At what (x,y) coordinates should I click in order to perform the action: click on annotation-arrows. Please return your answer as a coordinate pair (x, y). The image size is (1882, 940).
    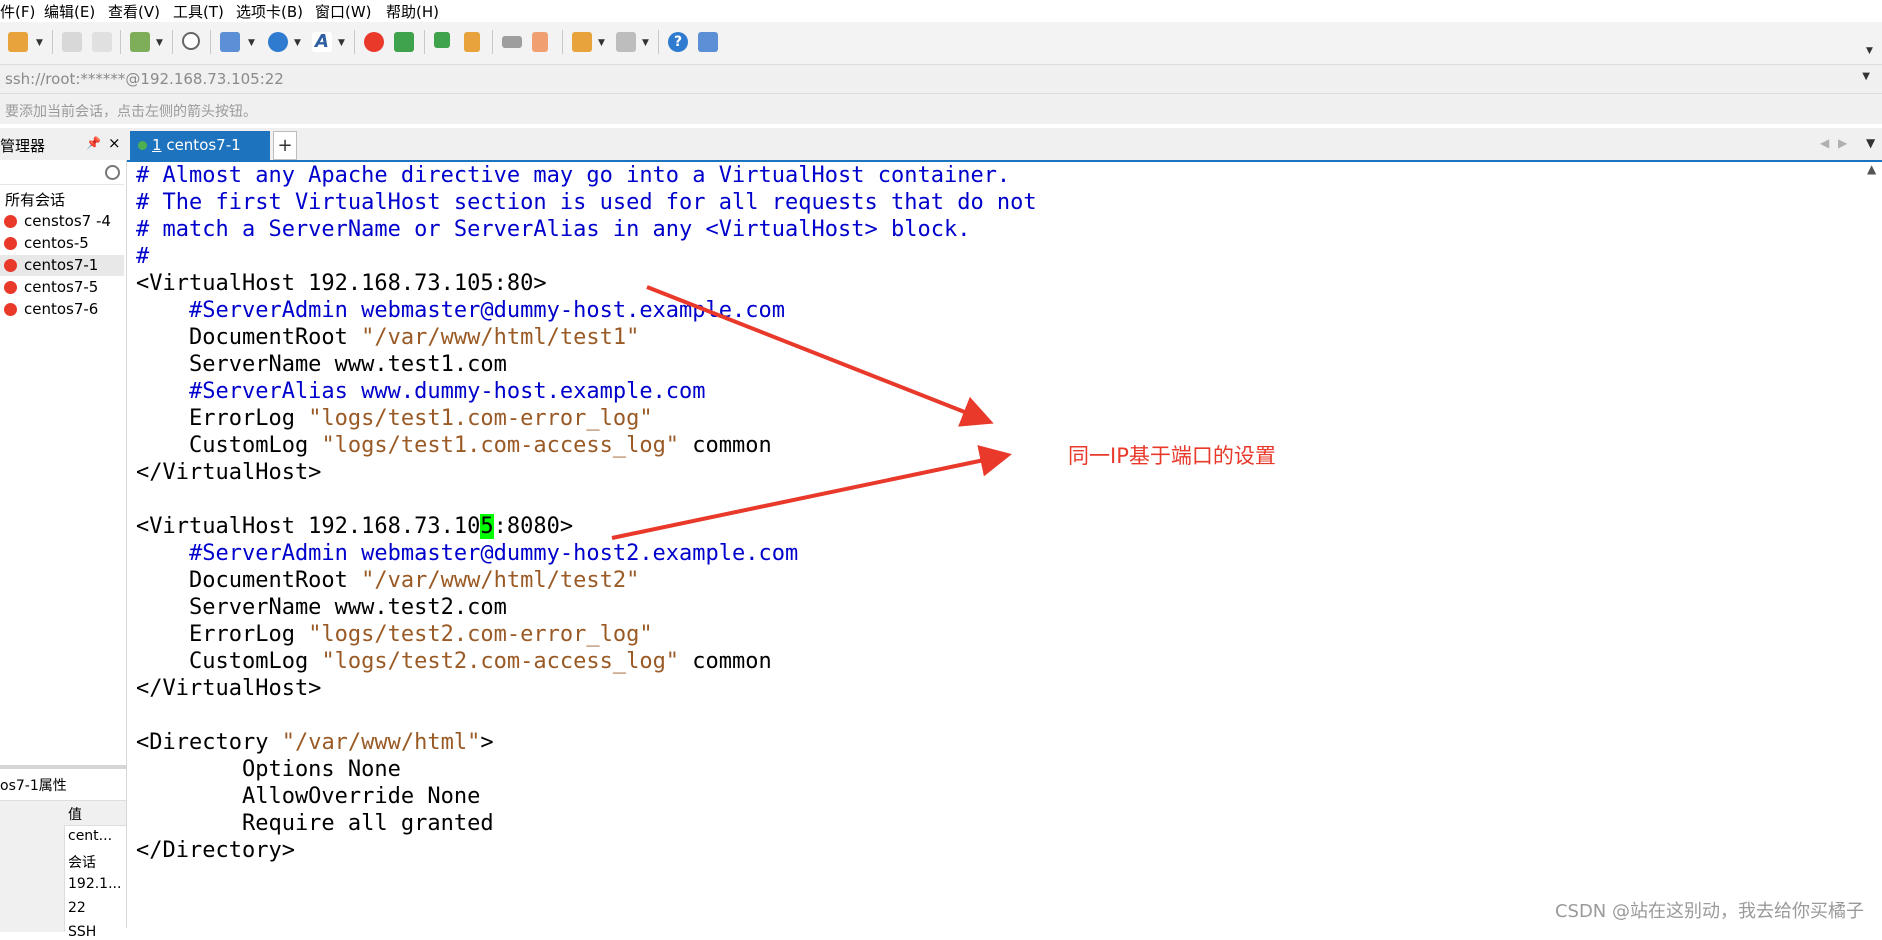
    Looking at the image, I should click on (811, 412).